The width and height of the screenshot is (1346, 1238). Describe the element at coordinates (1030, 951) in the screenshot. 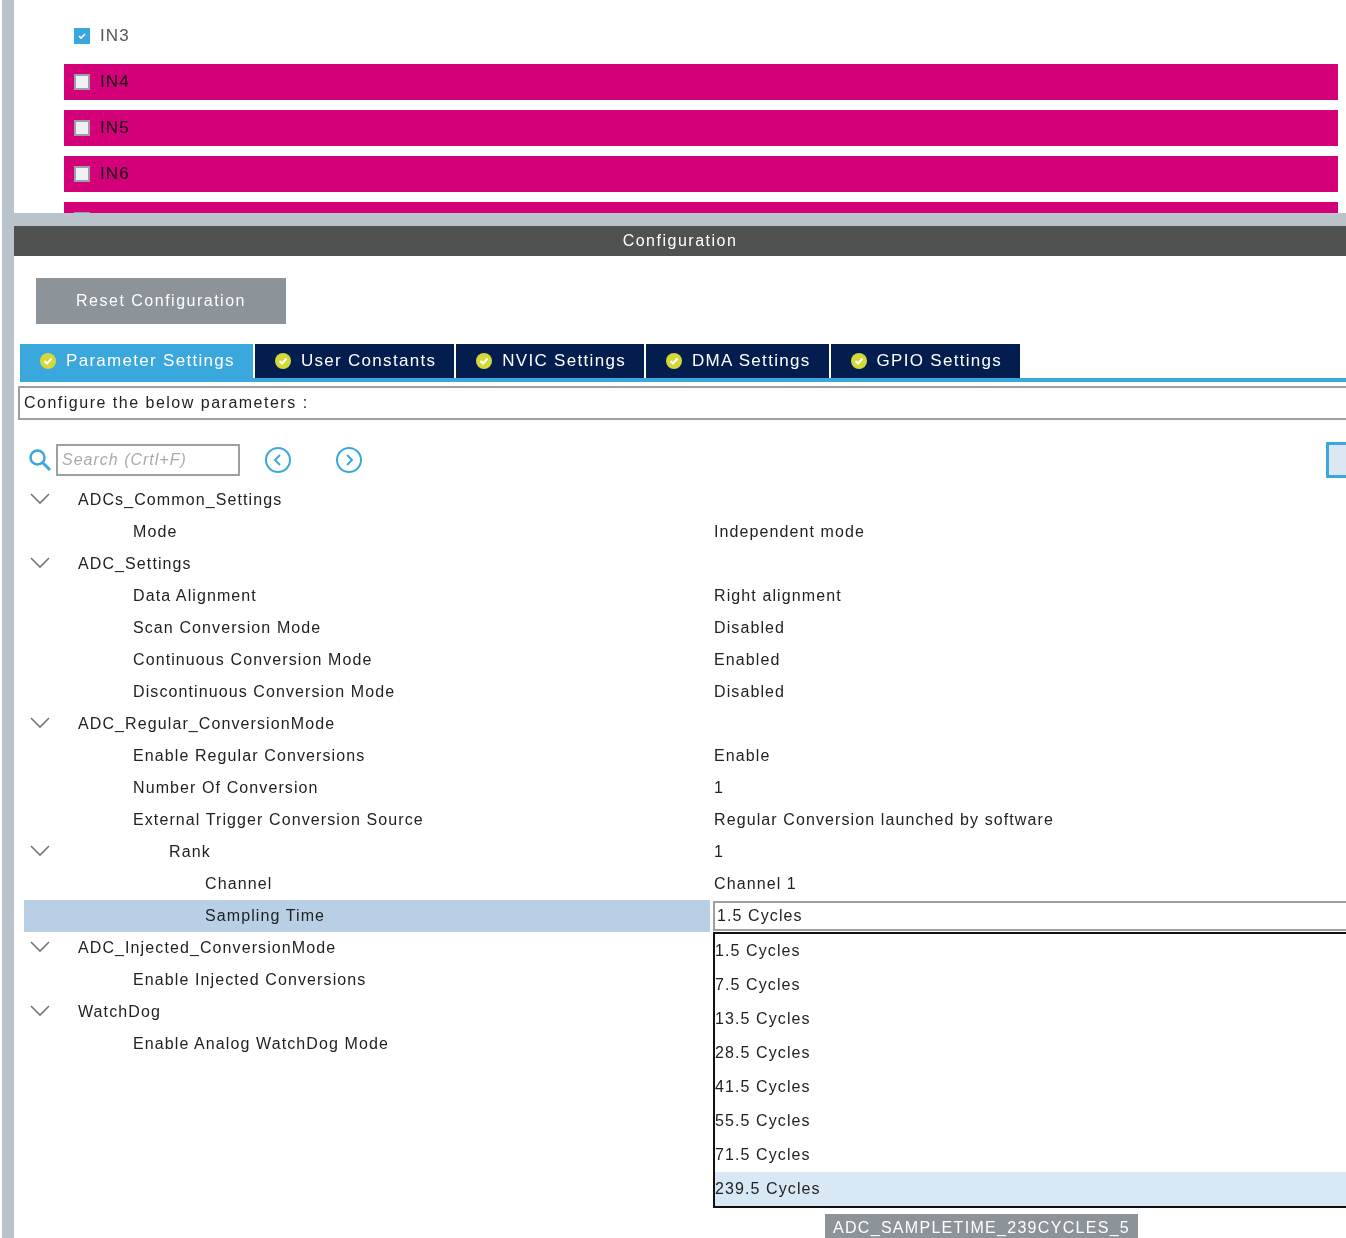

I see `dropdown-option: 1.5 Cycles` at that location.